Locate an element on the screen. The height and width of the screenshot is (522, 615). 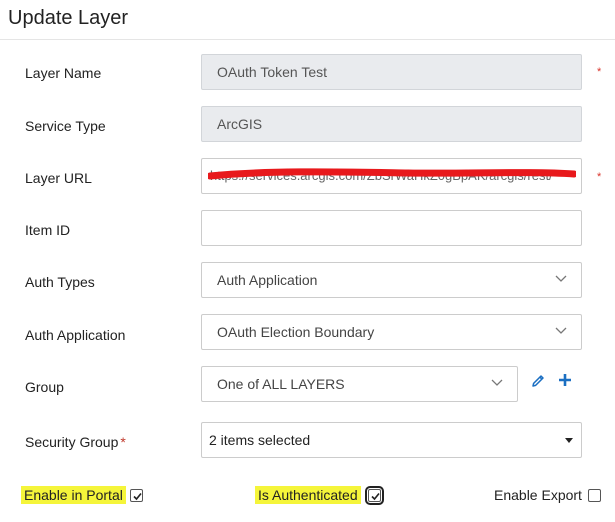
security-group-value: 2 items selected is located at coordinates (260, 440).